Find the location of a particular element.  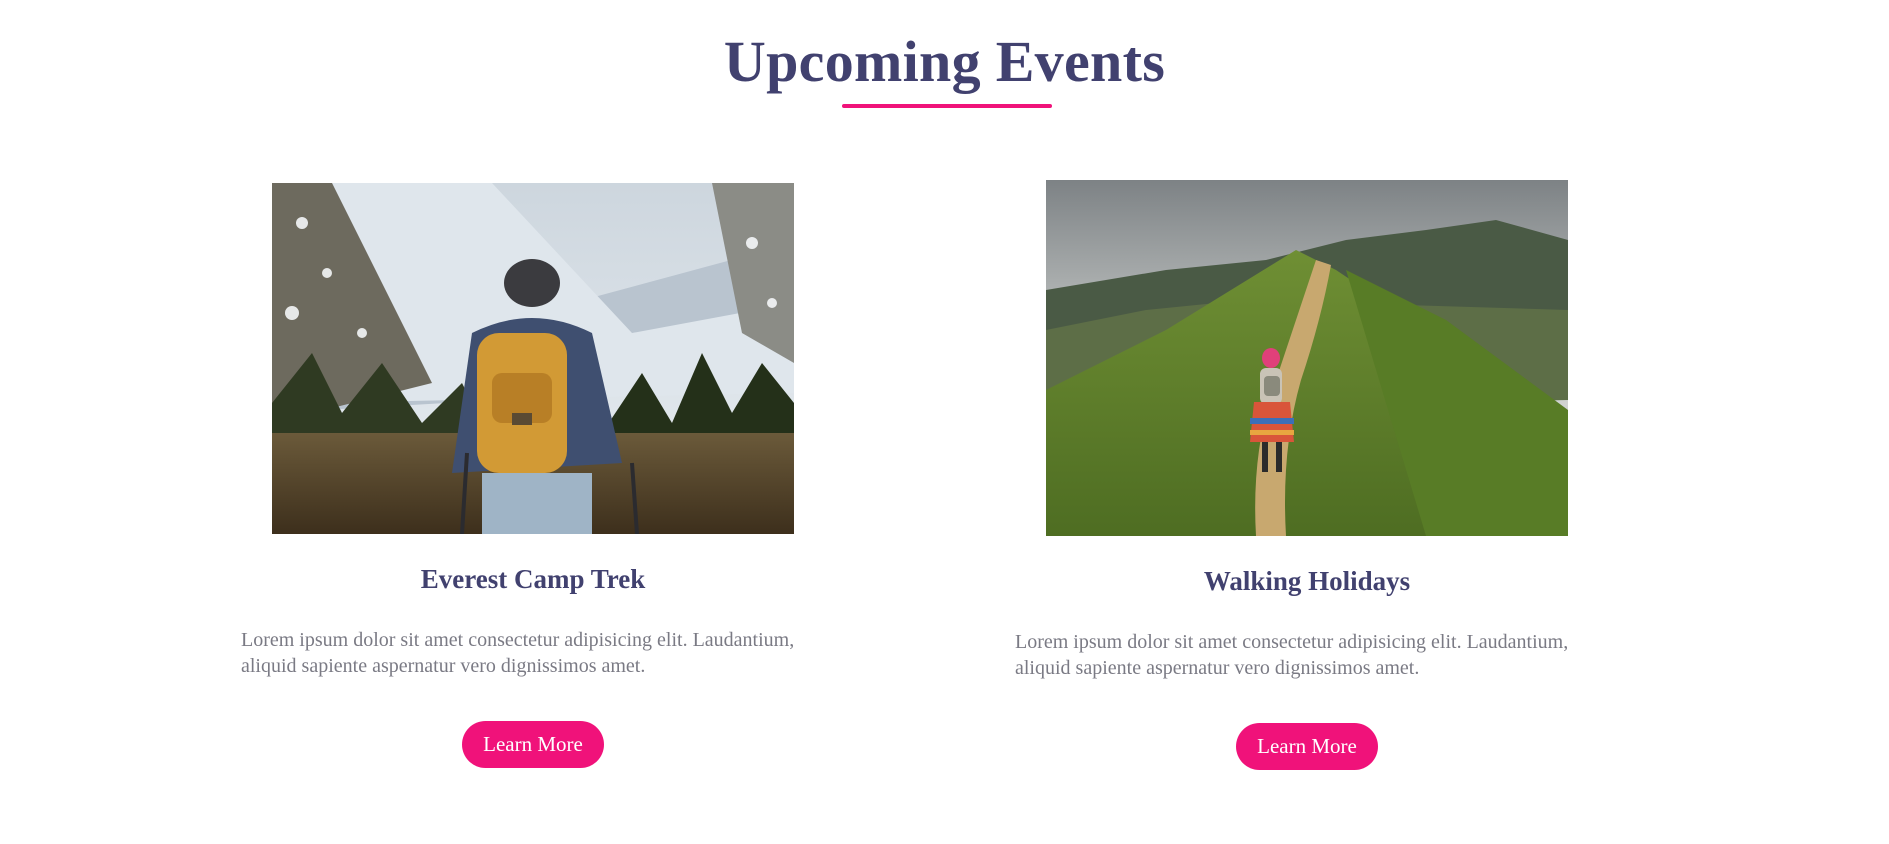

event-title: Walking Holidays is located at coordinates (1307, 581).